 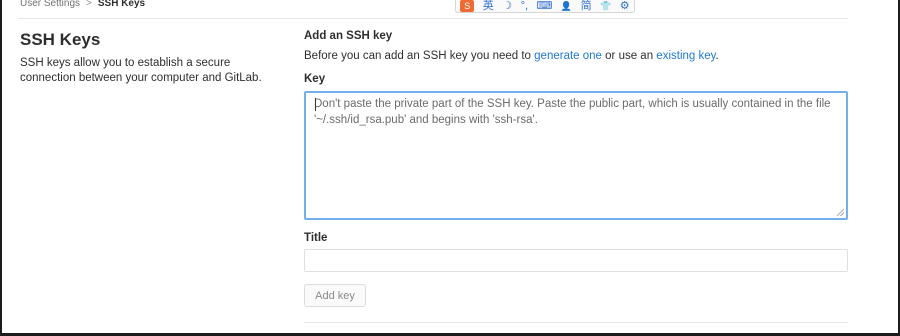 What do you see at coordinates (316, 238) in the screenshot?
I see `title-label: Title` at bounding box center [316, 238].